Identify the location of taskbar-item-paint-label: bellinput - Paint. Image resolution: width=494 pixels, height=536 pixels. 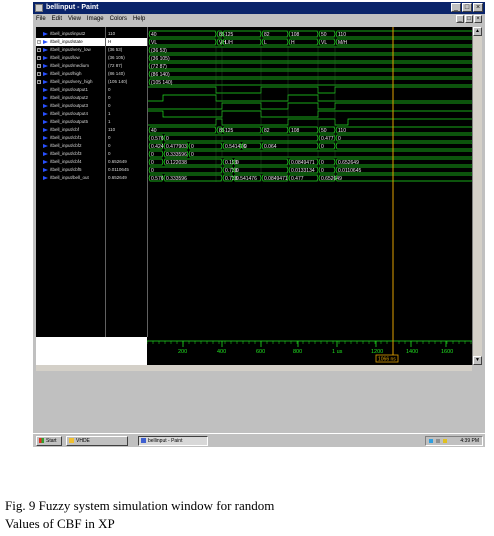
(165, 441).